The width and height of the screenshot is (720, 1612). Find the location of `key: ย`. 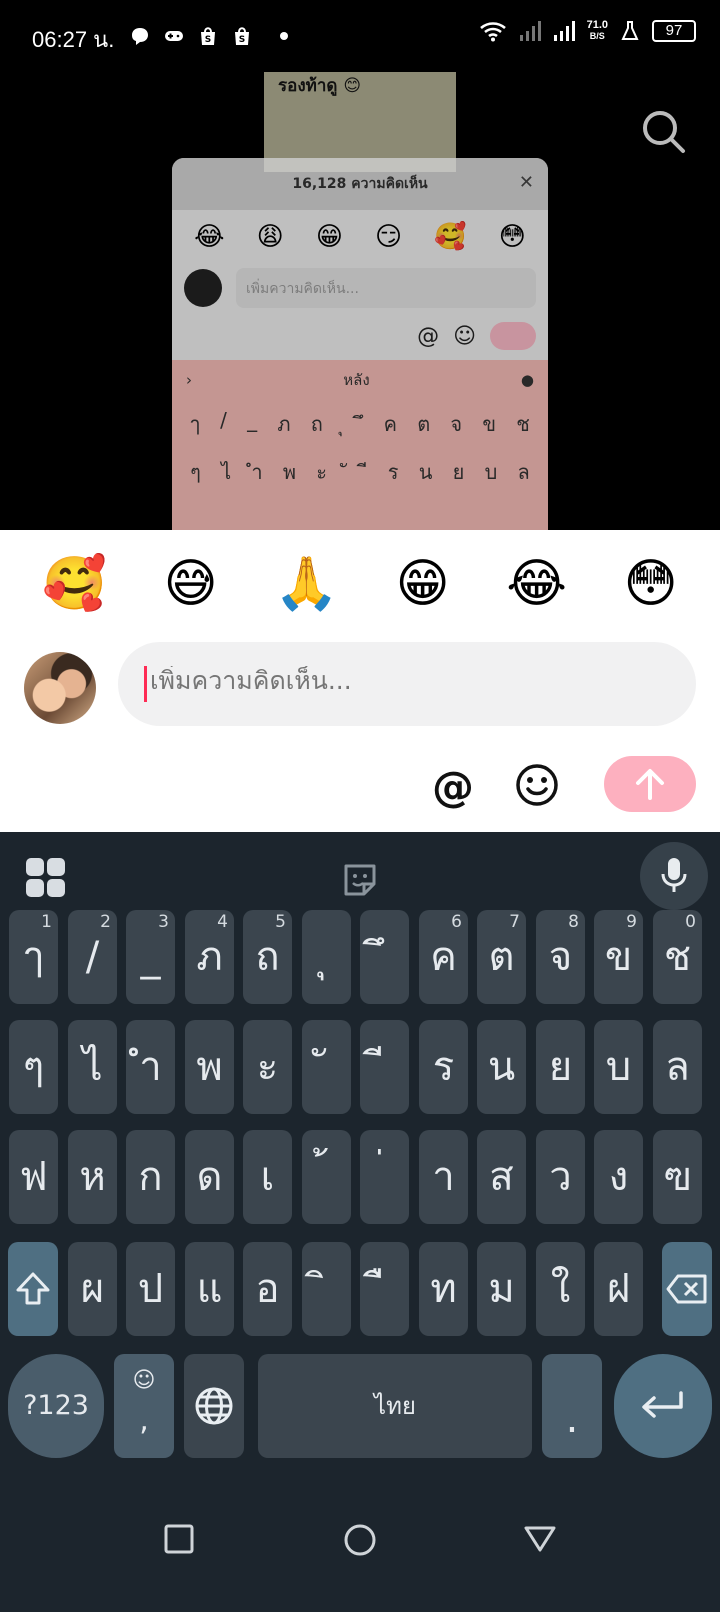

key: ย is located at coordinates (560, 1067).